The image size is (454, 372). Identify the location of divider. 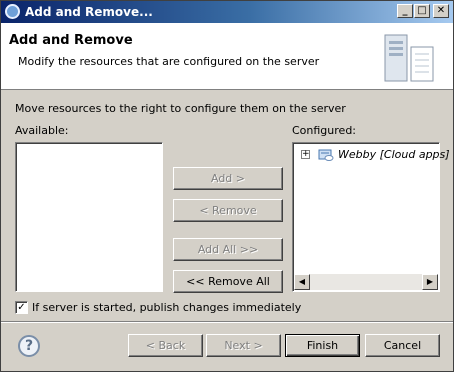
(227, 322).